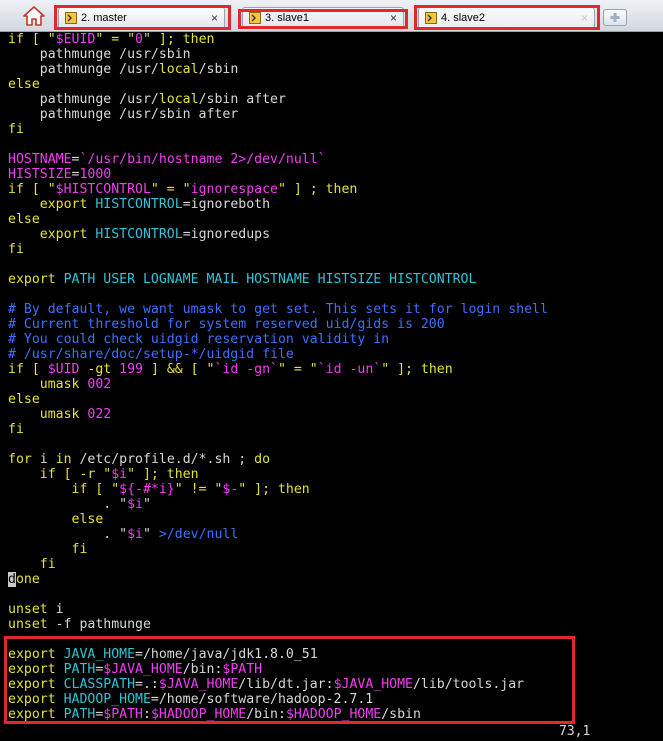 The image size is (663, 741). Describe the element at coordinates (218, 69) in the screenshot. I see `code-token: /sbin` at that location.